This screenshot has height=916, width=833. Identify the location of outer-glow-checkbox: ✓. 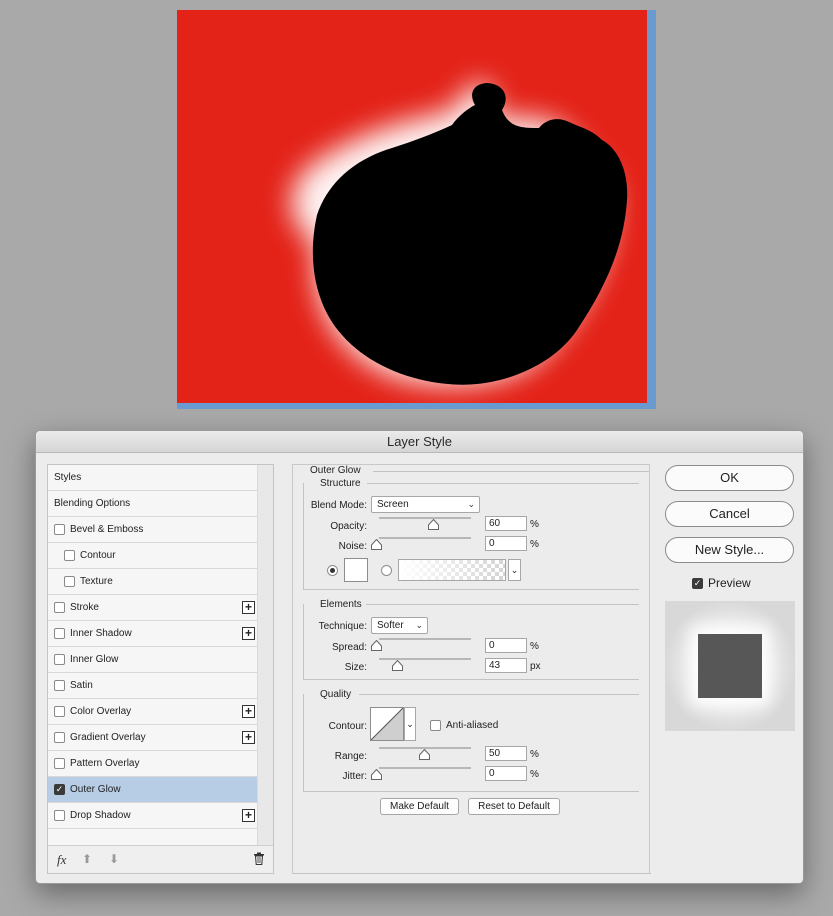
(59, 789).